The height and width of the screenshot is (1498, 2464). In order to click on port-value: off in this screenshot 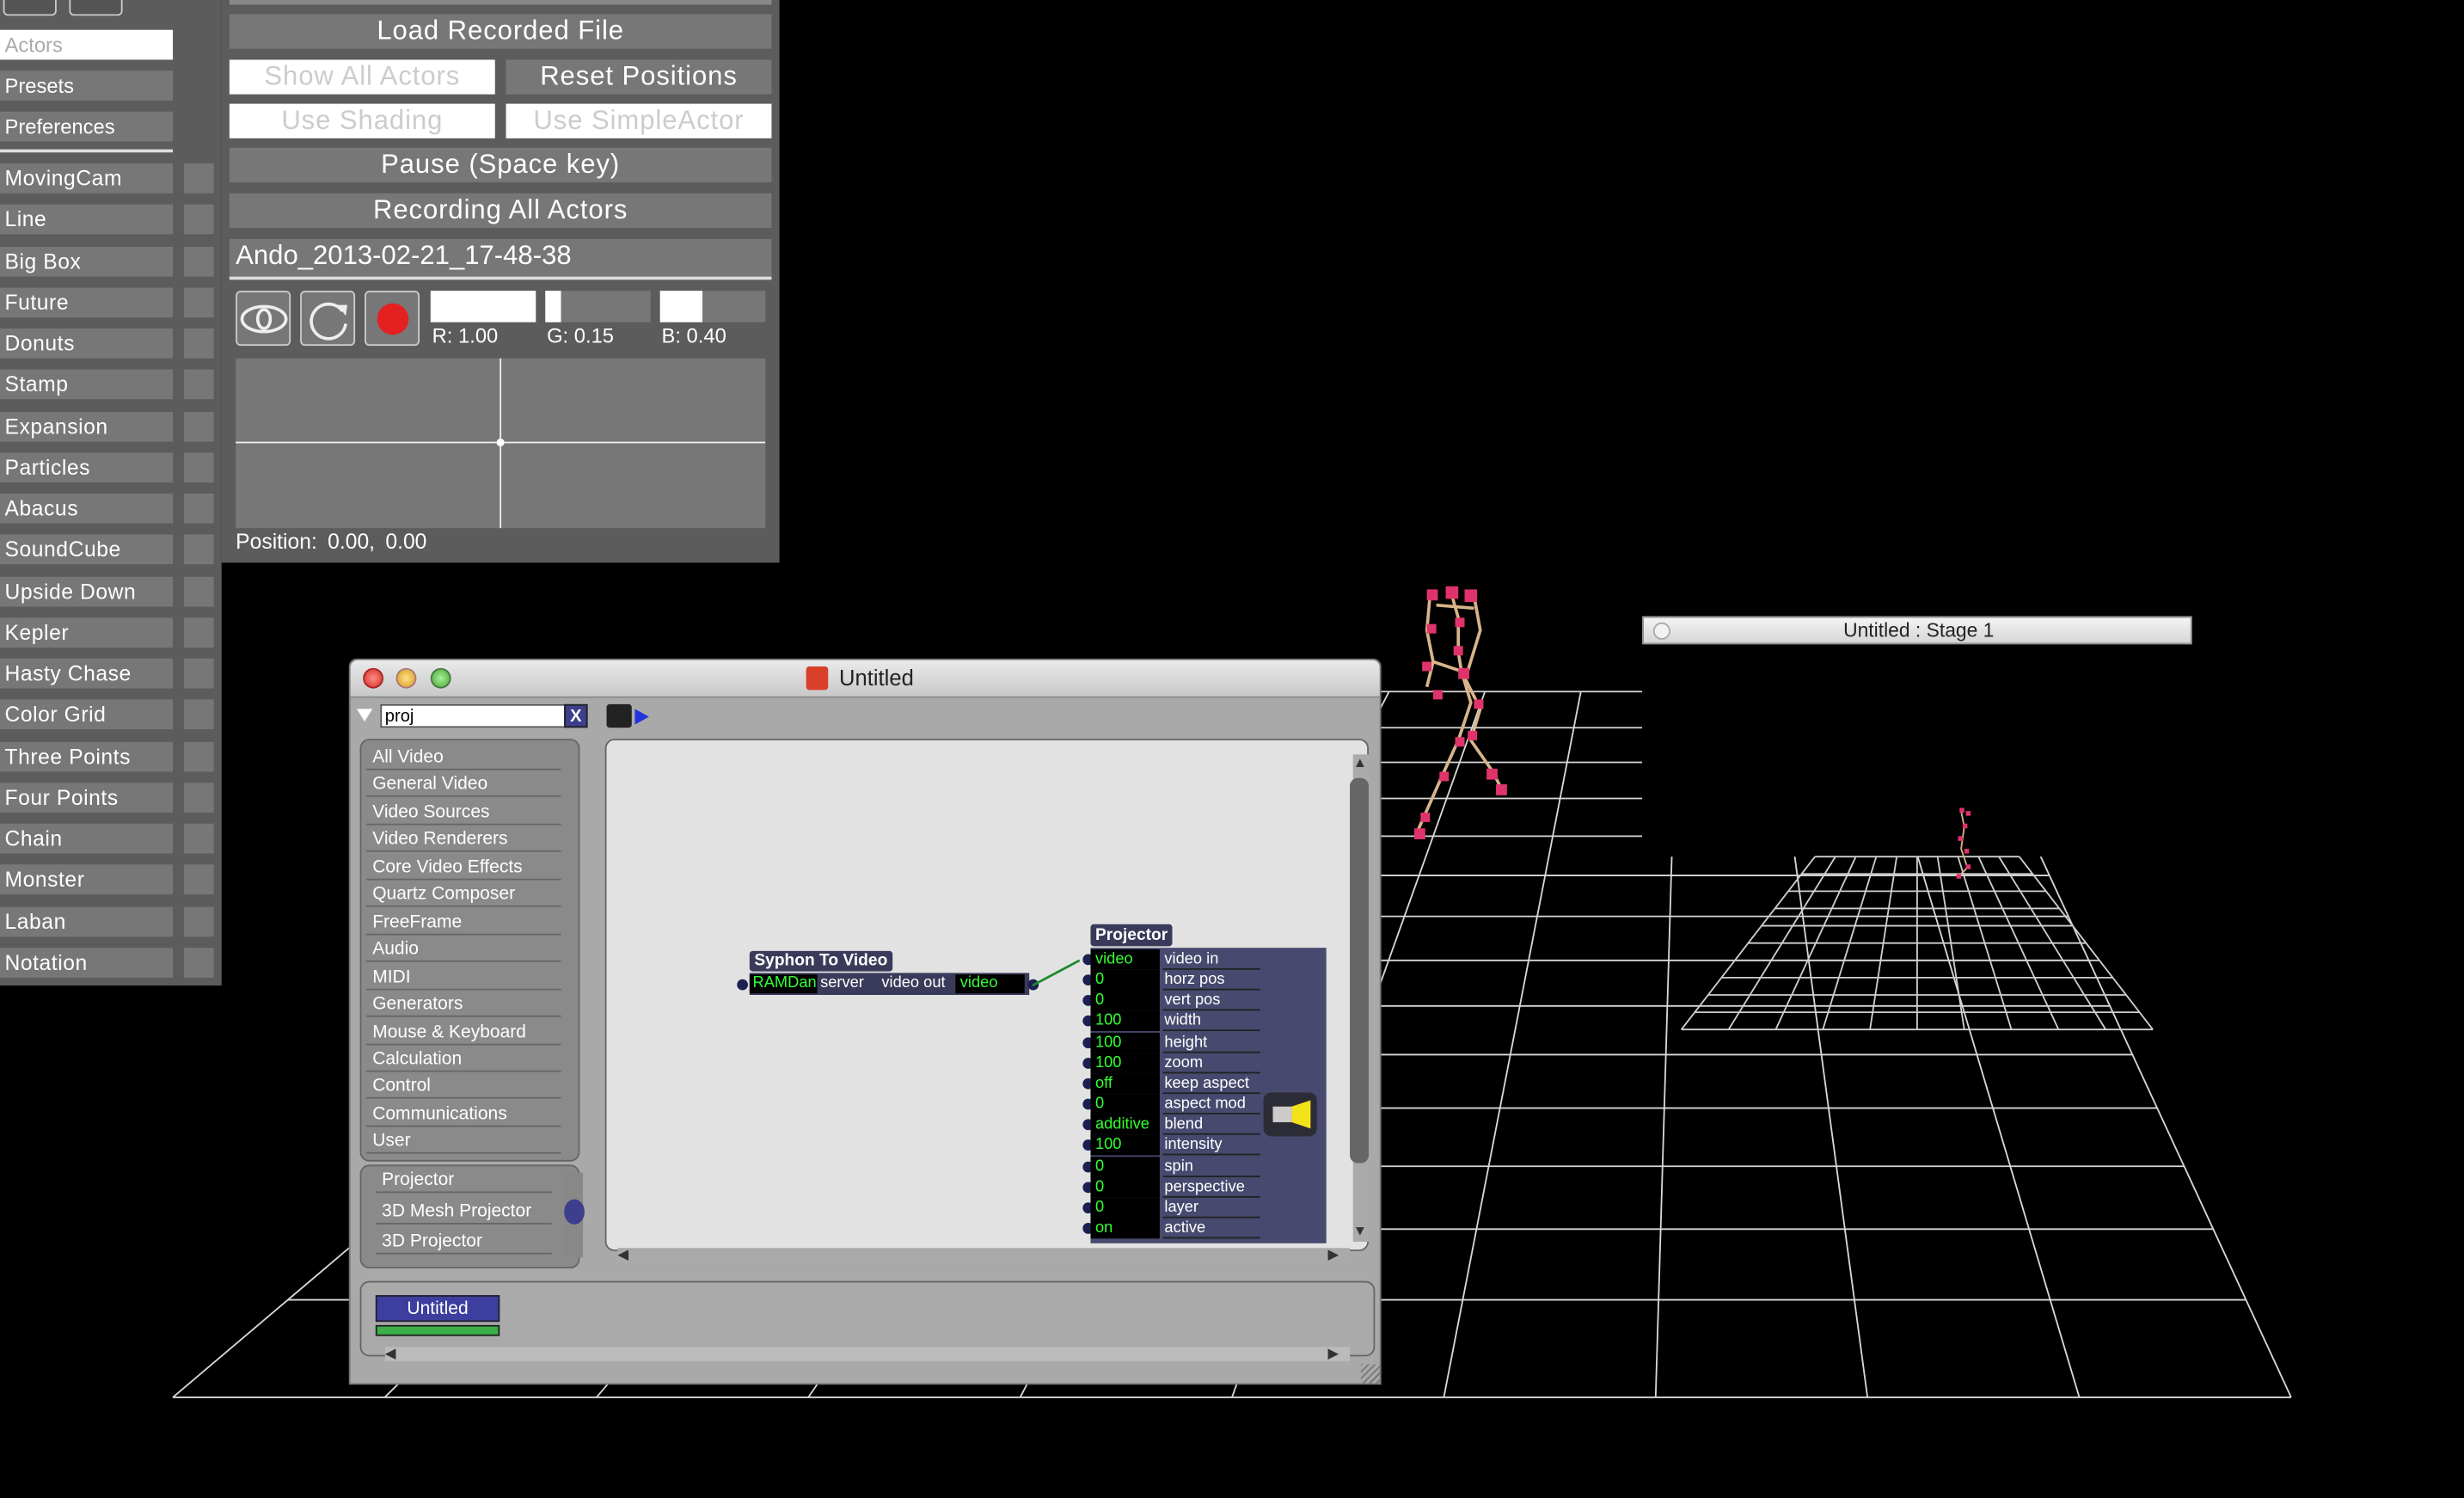, I will do `click(1125, 1083)`.